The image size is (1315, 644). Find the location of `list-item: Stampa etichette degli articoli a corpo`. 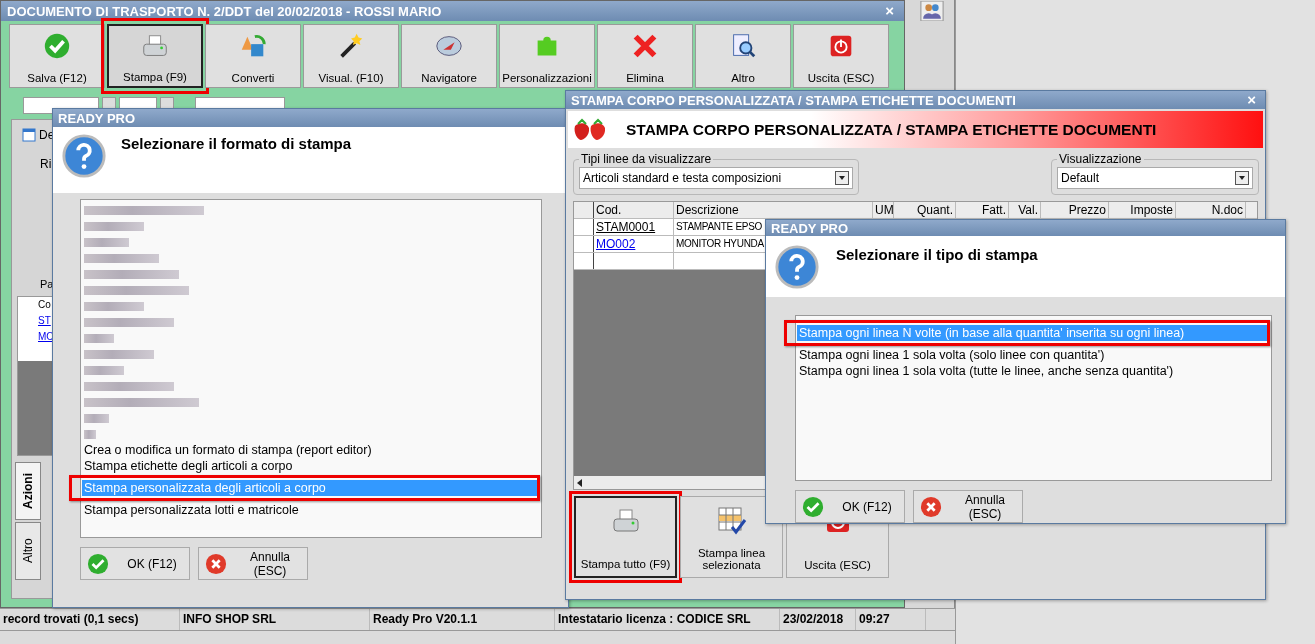

list-item: Stampa etichette degli articoli a corpo is located at coordinates (311, 466).